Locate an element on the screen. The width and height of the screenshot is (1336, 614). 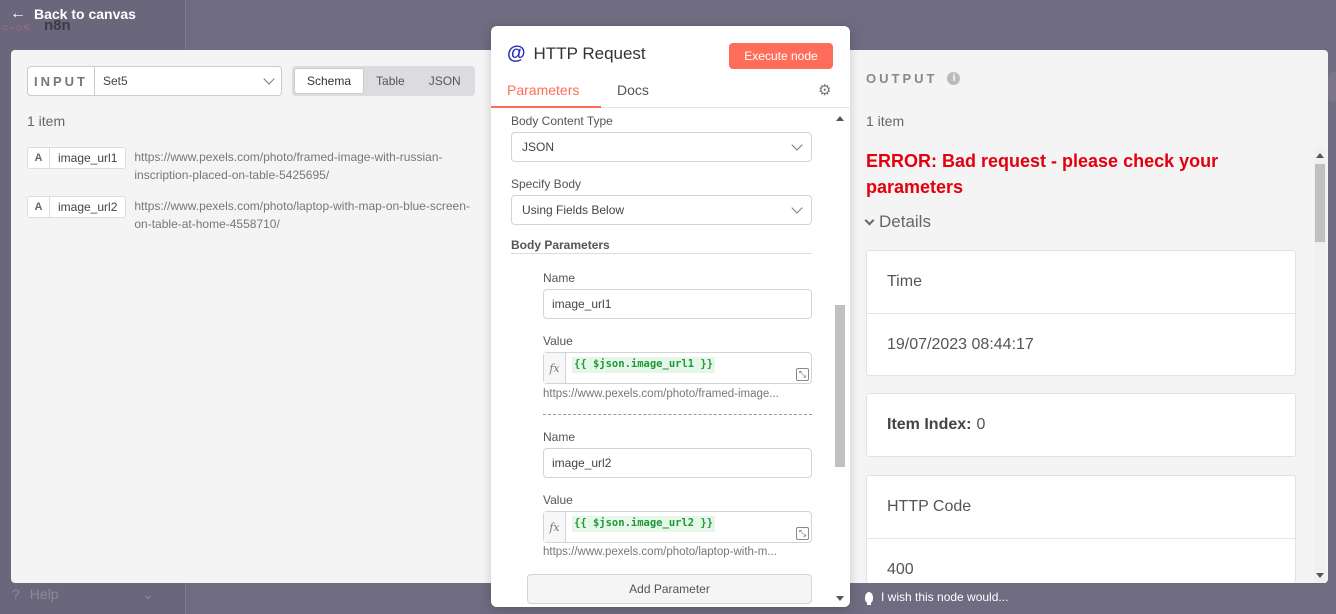
help-label: Help is located at coordinates (44, 594).